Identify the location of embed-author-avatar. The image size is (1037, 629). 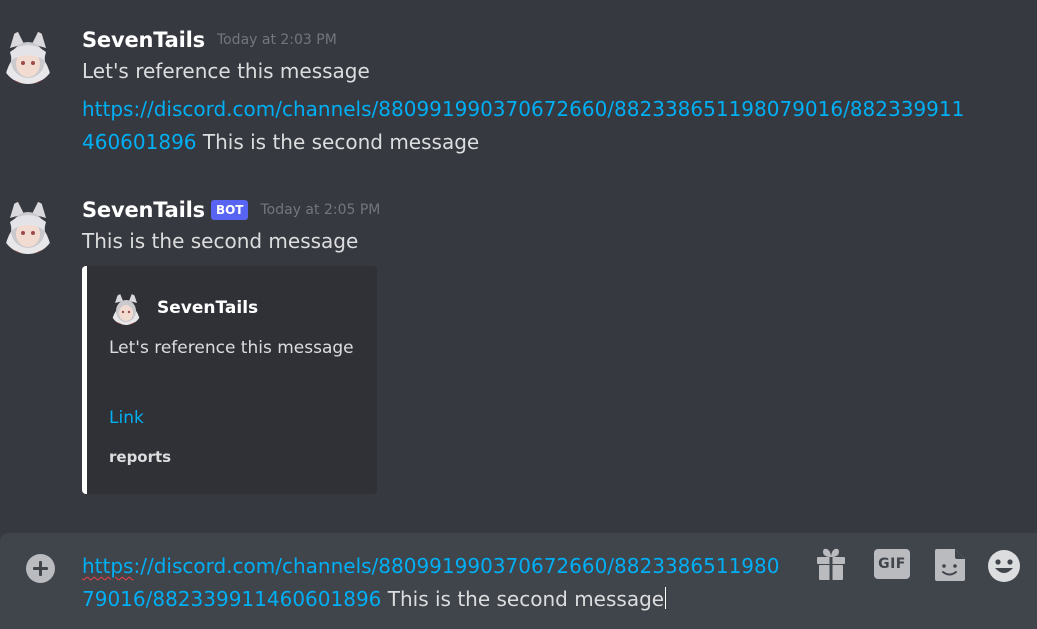
(126, 309).